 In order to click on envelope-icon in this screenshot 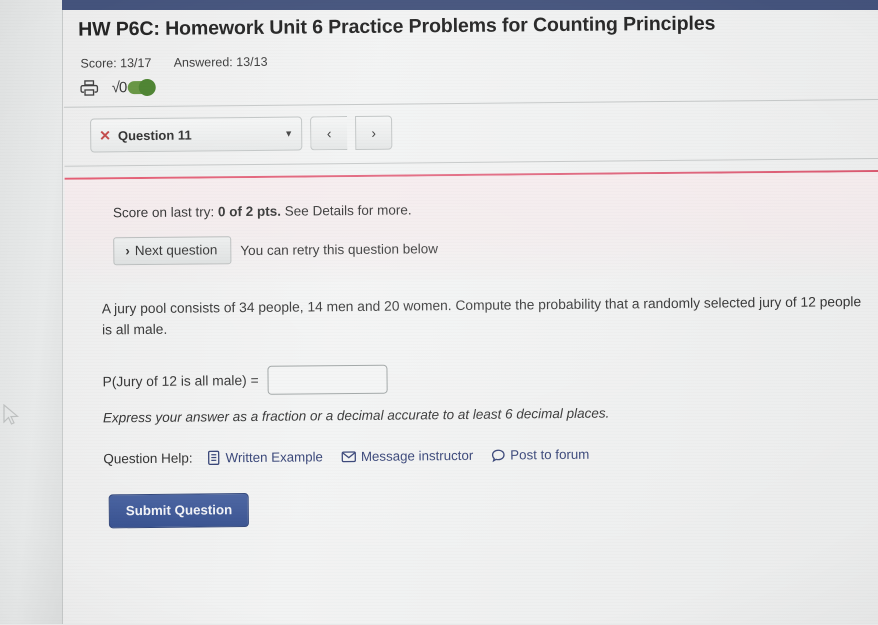, I will do `click(348, 456)`.